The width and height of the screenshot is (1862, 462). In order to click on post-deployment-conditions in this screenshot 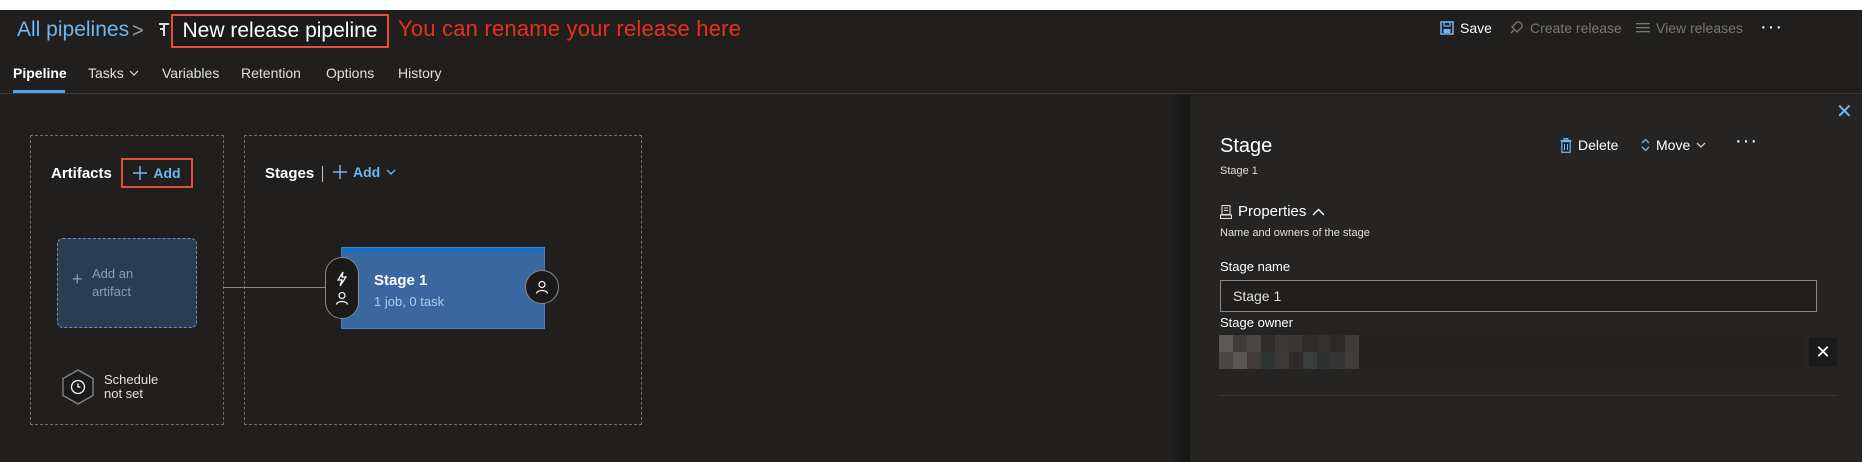, I will do `click(542, 287)`.